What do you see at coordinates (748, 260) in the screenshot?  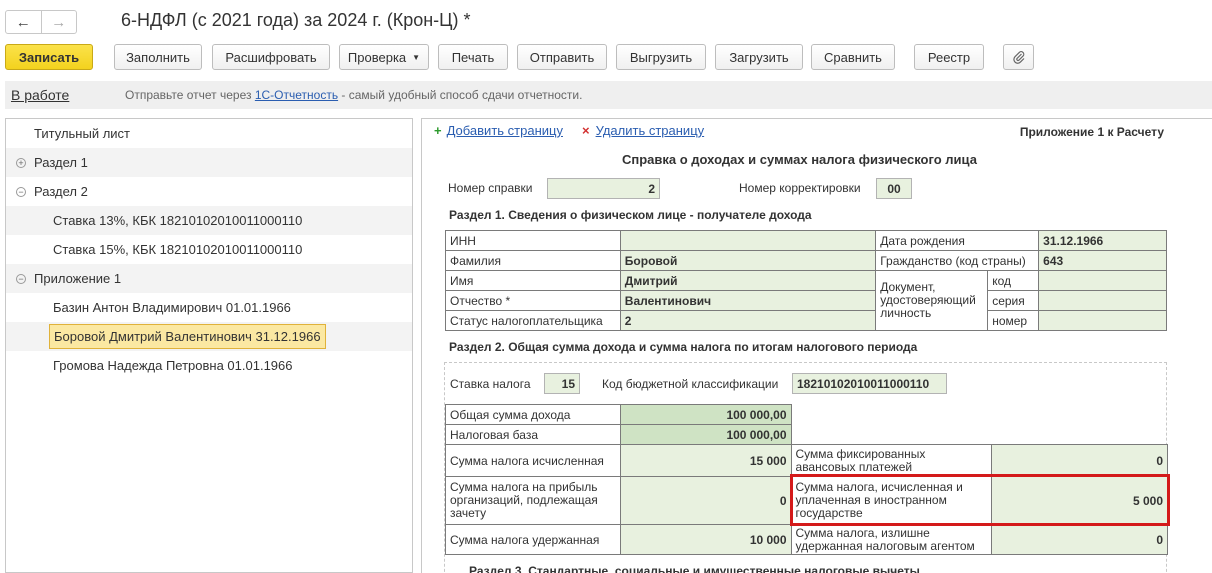 I see `surname-field: Боровой` at bounding box center [748, 260].